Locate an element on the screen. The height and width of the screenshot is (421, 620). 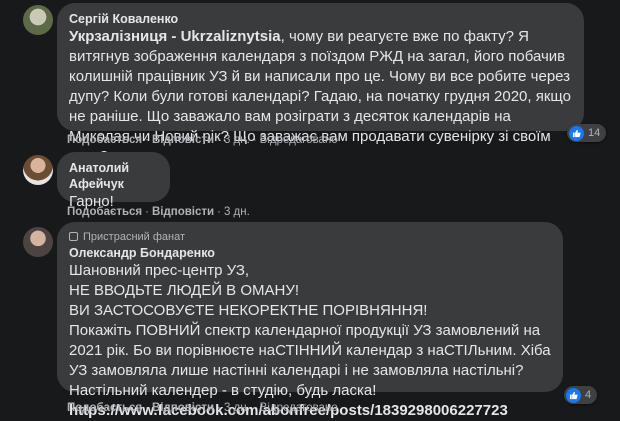
comment-author: Анатолий Афейчук is located at coordinates (113, 176).